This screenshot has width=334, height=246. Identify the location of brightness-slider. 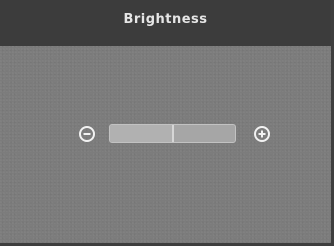
(172, 133).